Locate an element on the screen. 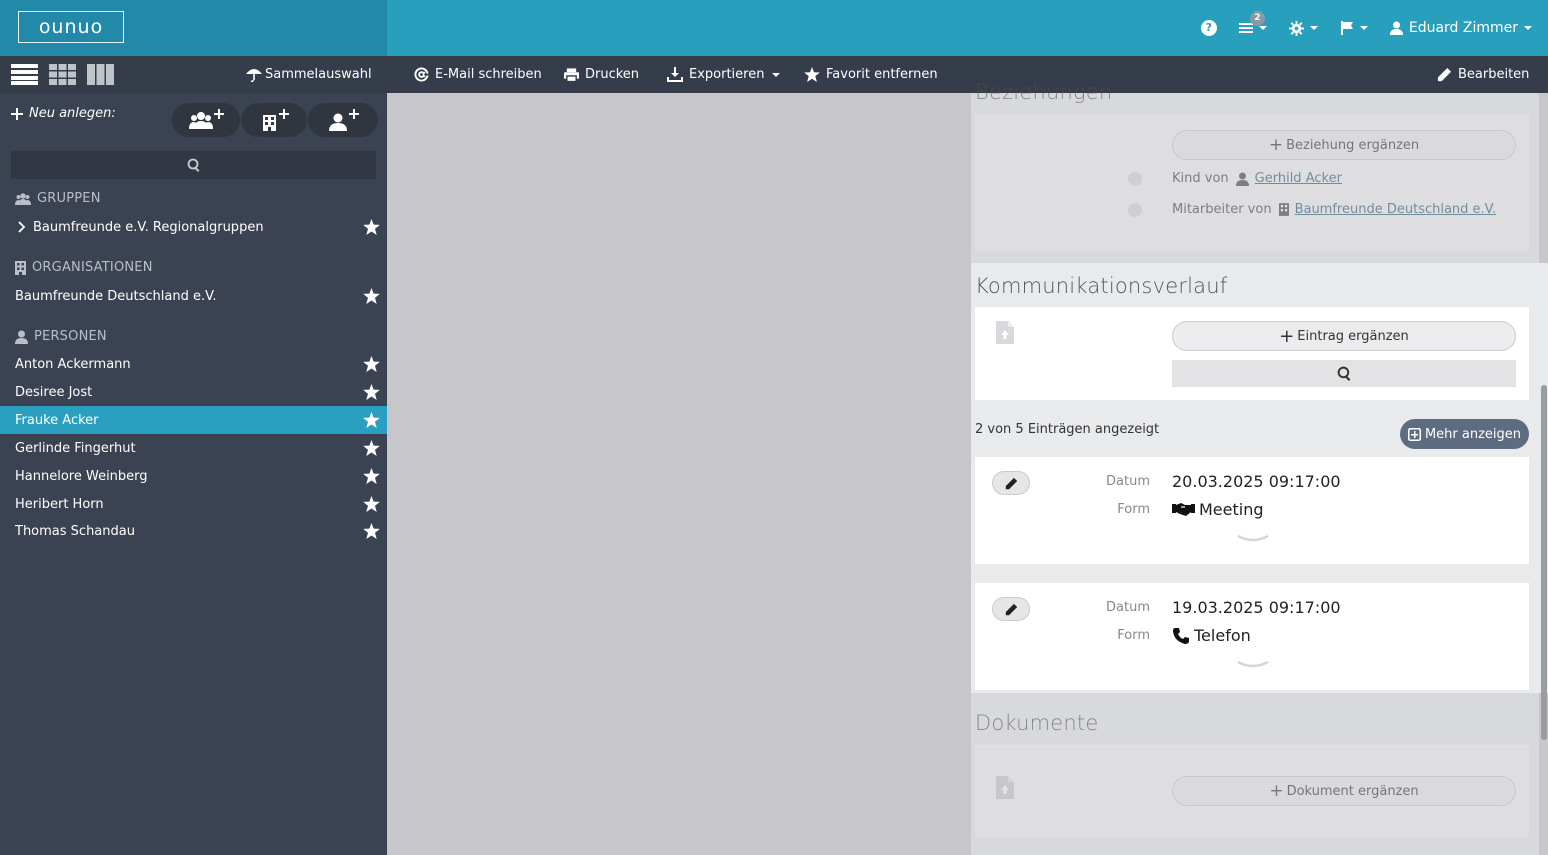 The width and height of the screenshot is (1548, 855). sidebar-item-person: Desiree Jost is located at coordinates (193, 392).